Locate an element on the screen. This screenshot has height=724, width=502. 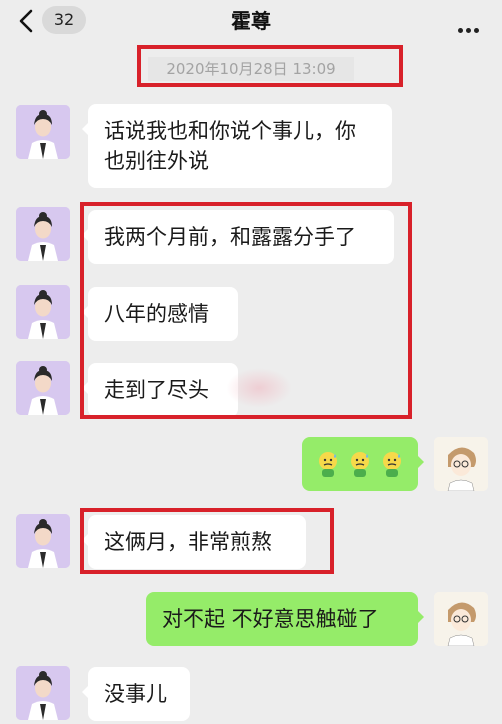
more-options-icon is located at coordinates (470, 25).